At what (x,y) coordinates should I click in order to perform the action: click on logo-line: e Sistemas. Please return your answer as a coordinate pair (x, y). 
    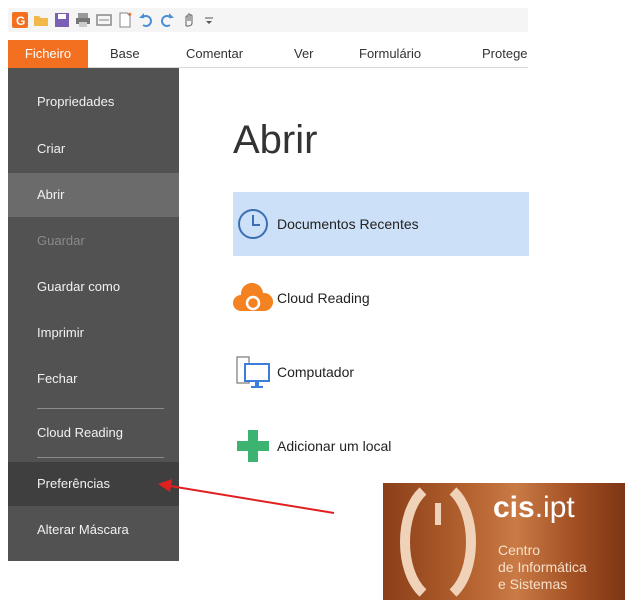
    Looking at the image, I should click on (533, 584).